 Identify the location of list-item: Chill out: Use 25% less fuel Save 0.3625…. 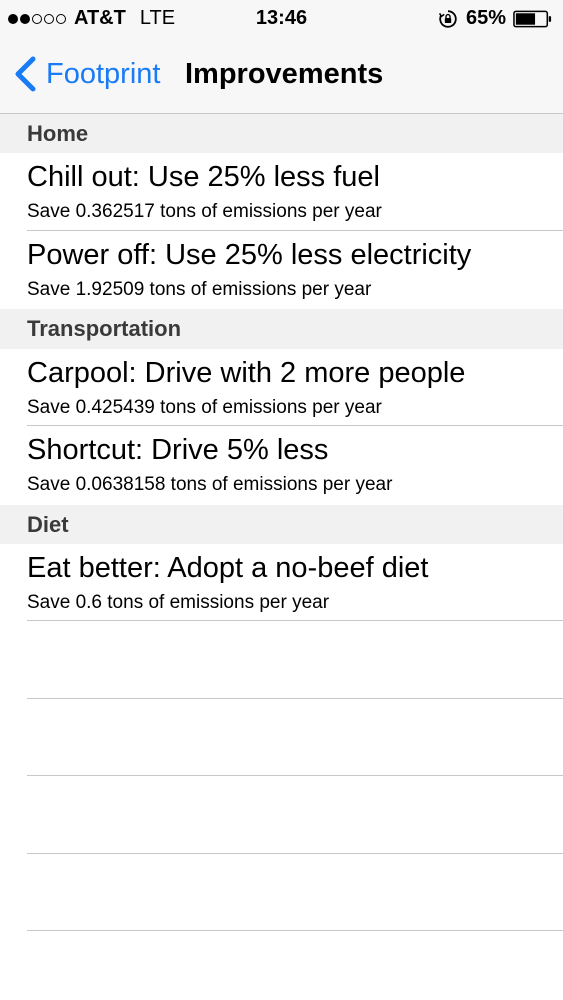
(281, 191).